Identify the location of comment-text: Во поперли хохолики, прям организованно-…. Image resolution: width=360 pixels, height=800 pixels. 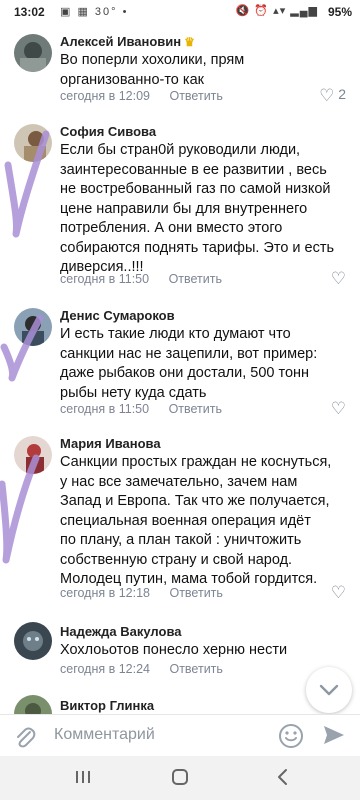
(152, 70).